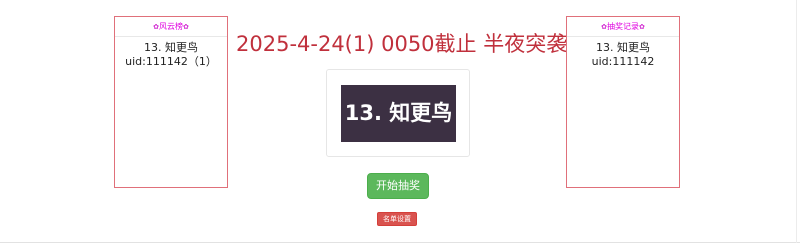  Describe the element at coordinates (623, 102) in the screenshot. I see `draw-history-panel: ✿抽奖记录✿ 13. 知更鸟 uid:111142` at that location.